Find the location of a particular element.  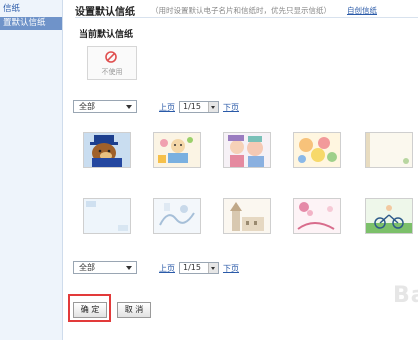

custom-letter-link: 自创信纸 is located at coordinates (362, 10).